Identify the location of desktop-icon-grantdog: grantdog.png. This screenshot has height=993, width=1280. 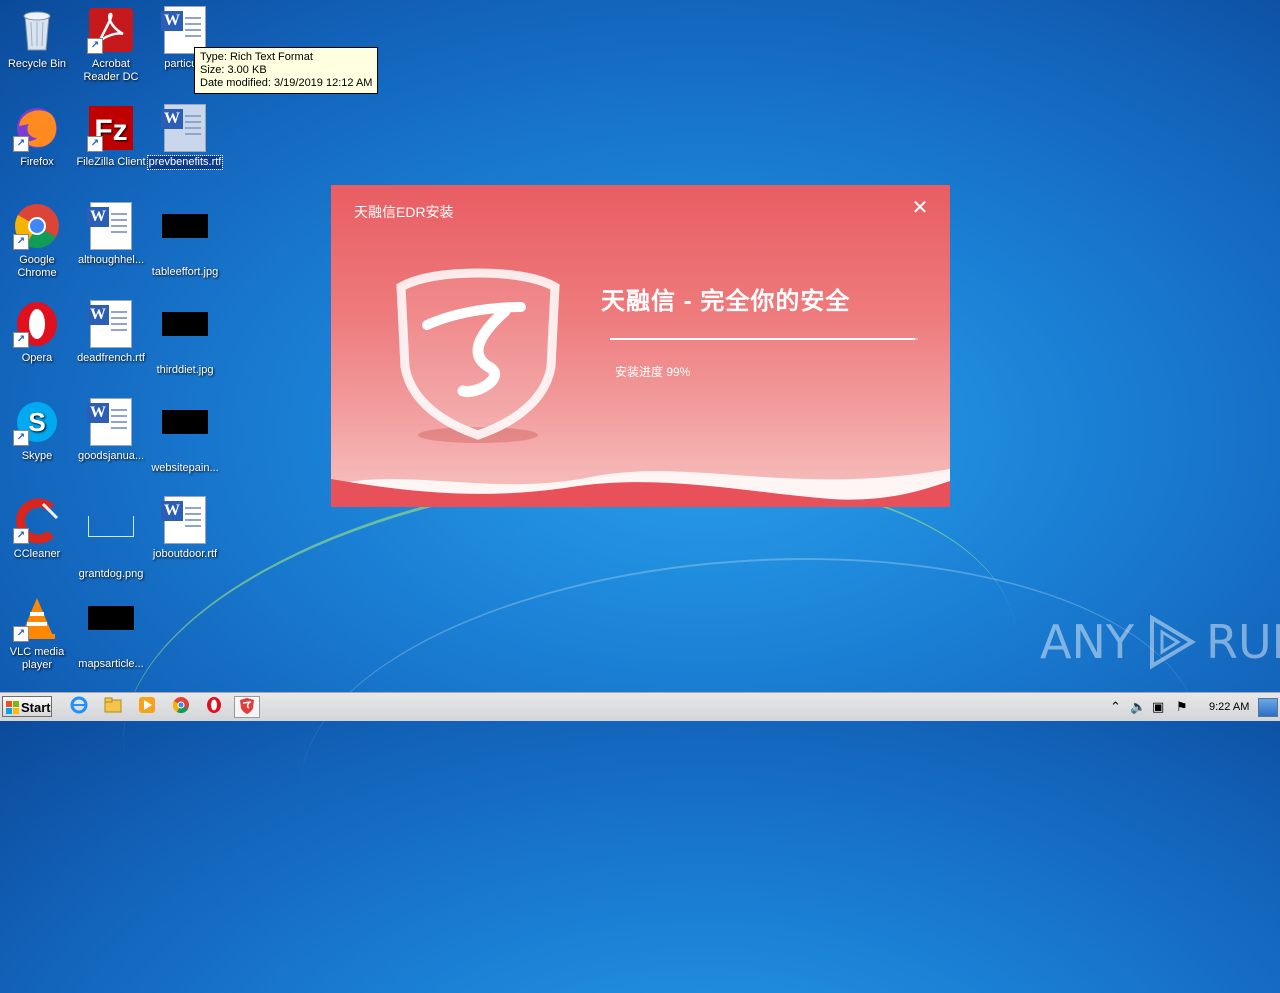
(111, 538).